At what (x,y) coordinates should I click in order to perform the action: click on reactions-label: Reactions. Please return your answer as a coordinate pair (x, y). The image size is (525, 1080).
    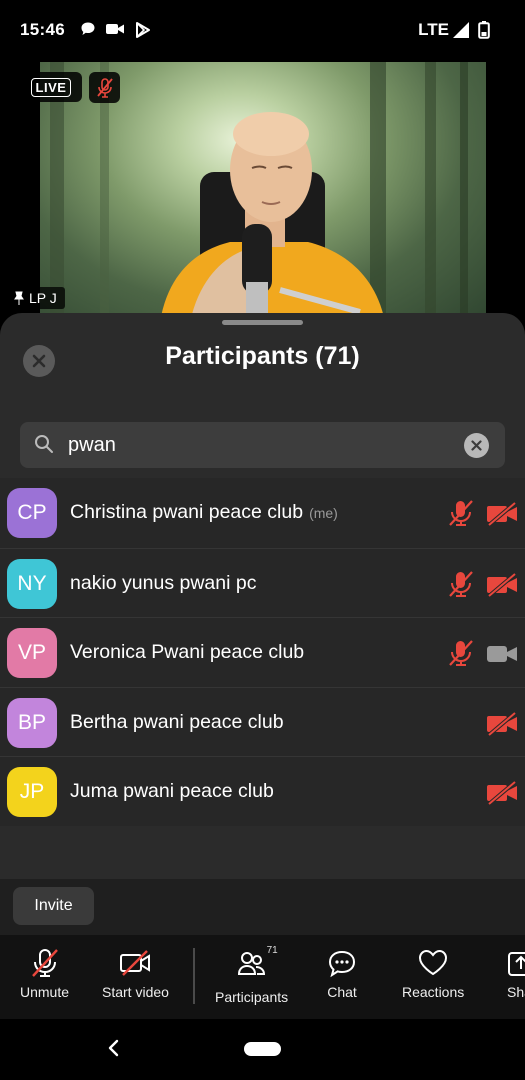
    Looking at the image, I should click on (433, 992).